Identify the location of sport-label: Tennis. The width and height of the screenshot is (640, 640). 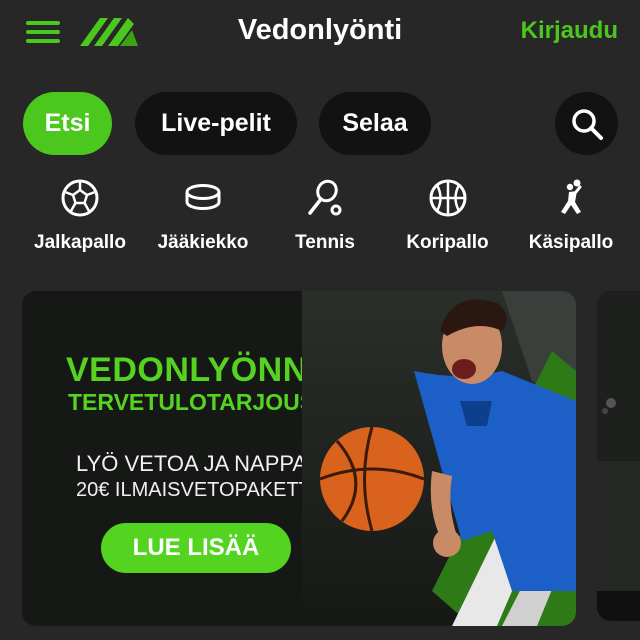
(325, 242).